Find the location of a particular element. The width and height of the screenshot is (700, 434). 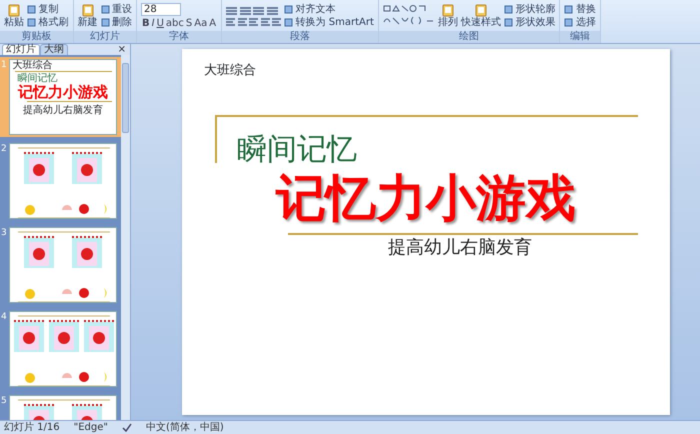

format-button: Aa is located at coordinates (200, 23).